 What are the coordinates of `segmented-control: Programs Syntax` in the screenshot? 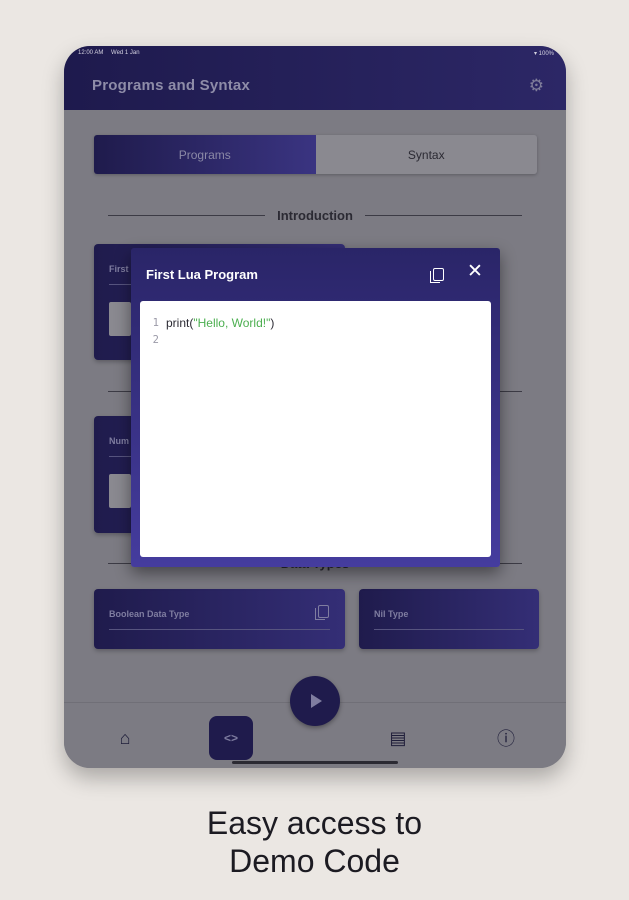 It's located at (315, 154).